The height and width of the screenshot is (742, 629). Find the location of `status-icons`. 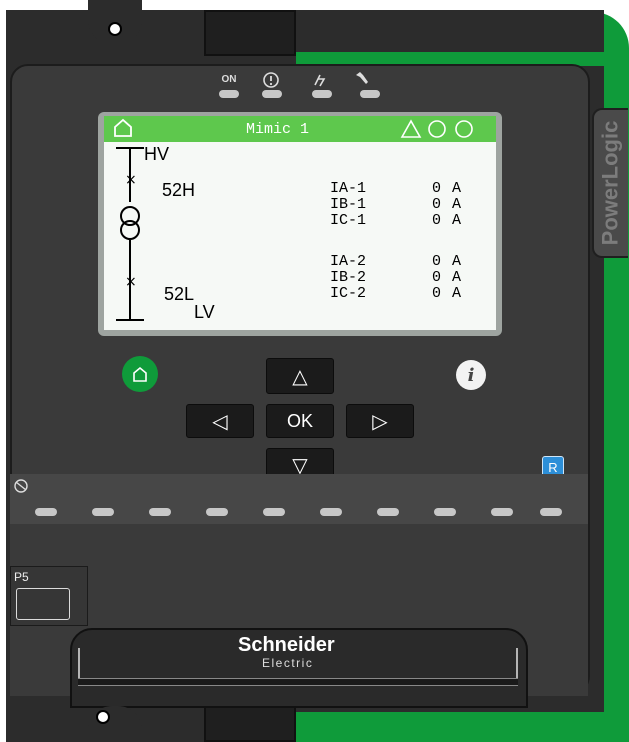

status-icons is located at coordinates (440, 131).